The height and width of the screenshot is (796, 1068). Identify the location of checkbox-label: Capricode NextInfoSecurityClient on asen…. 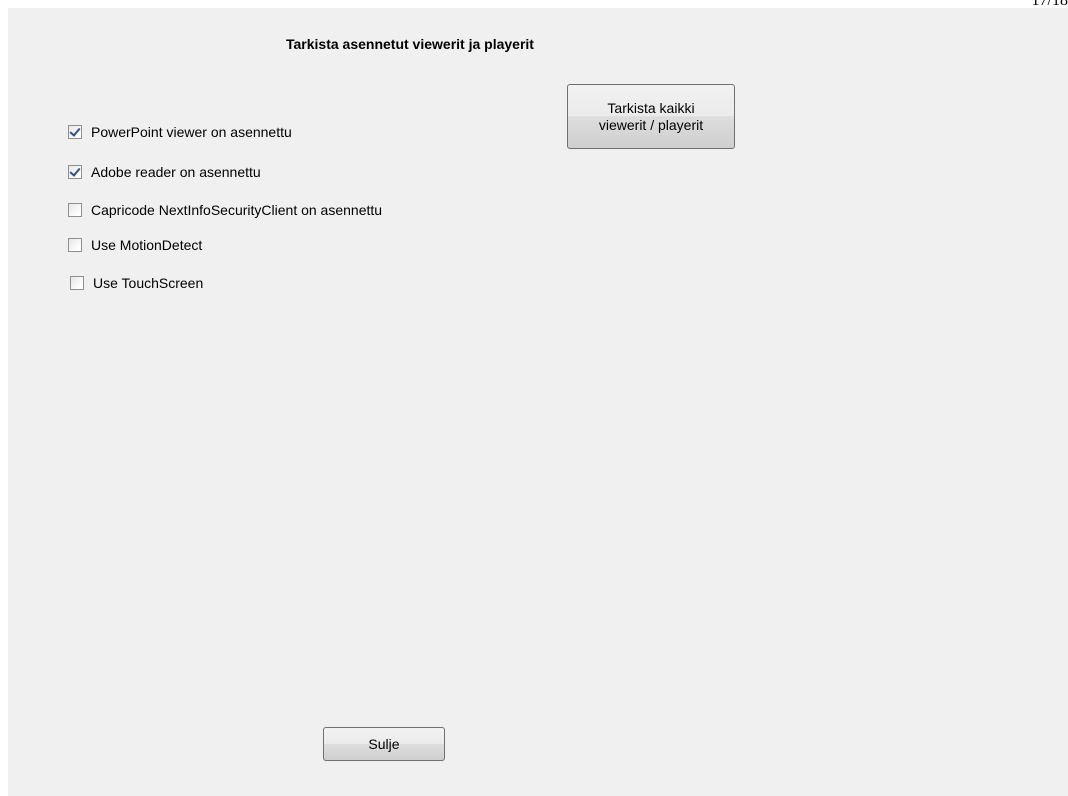
(237, 210).